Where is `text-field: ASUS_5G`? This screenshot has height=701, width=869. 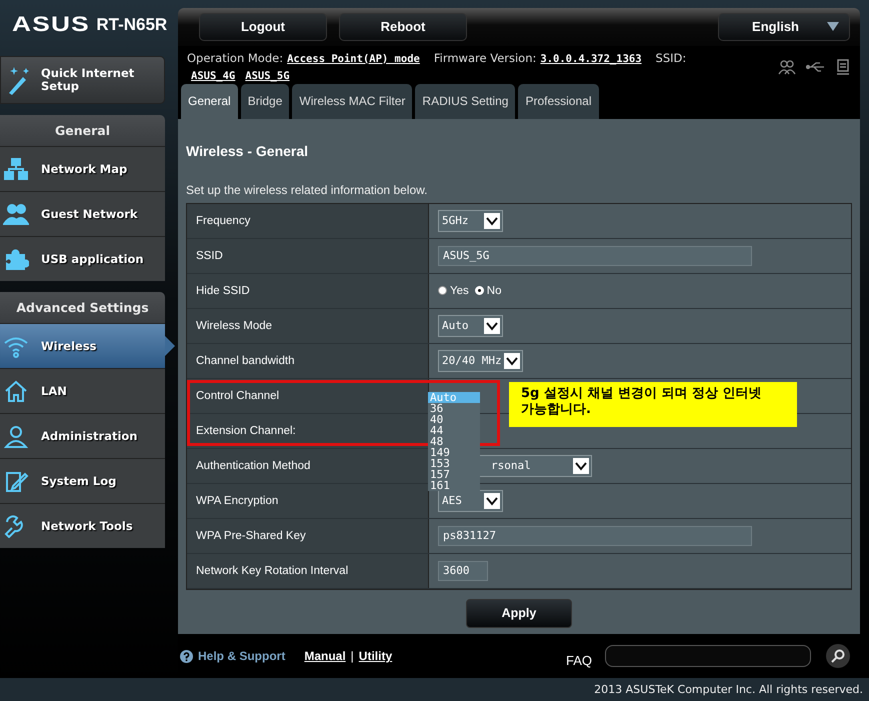 text-field: ASUS_5G is located at coordinates (595, 256).